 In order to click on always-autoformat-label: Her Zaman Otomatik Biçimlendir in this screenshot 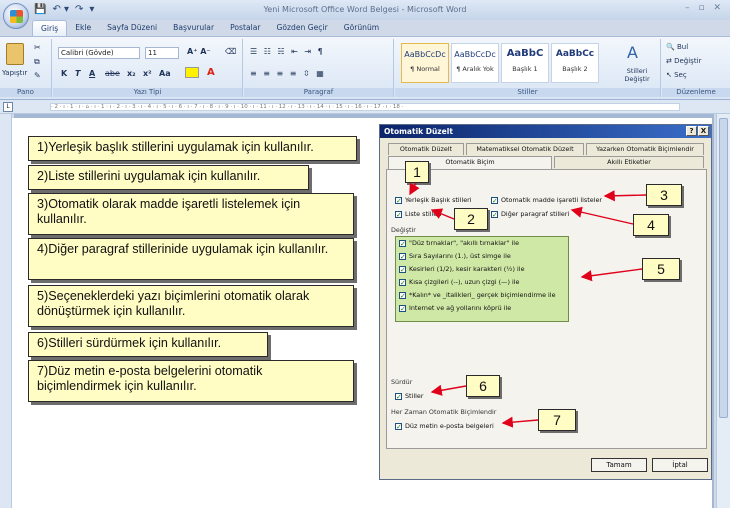, I will do `click(444, 412)`.